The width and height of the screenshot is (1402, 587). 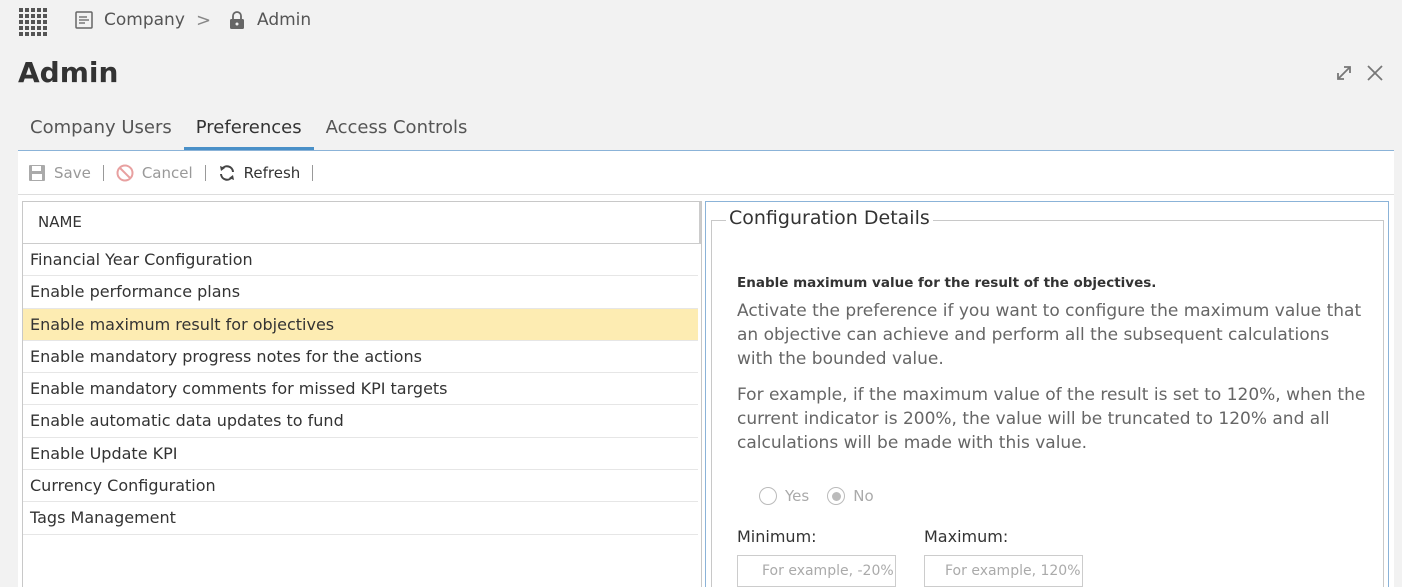 What do you see at coordinates (1003, 571) in the screenshot?
I see `maximum-input` at bounding box center [1003, 571].